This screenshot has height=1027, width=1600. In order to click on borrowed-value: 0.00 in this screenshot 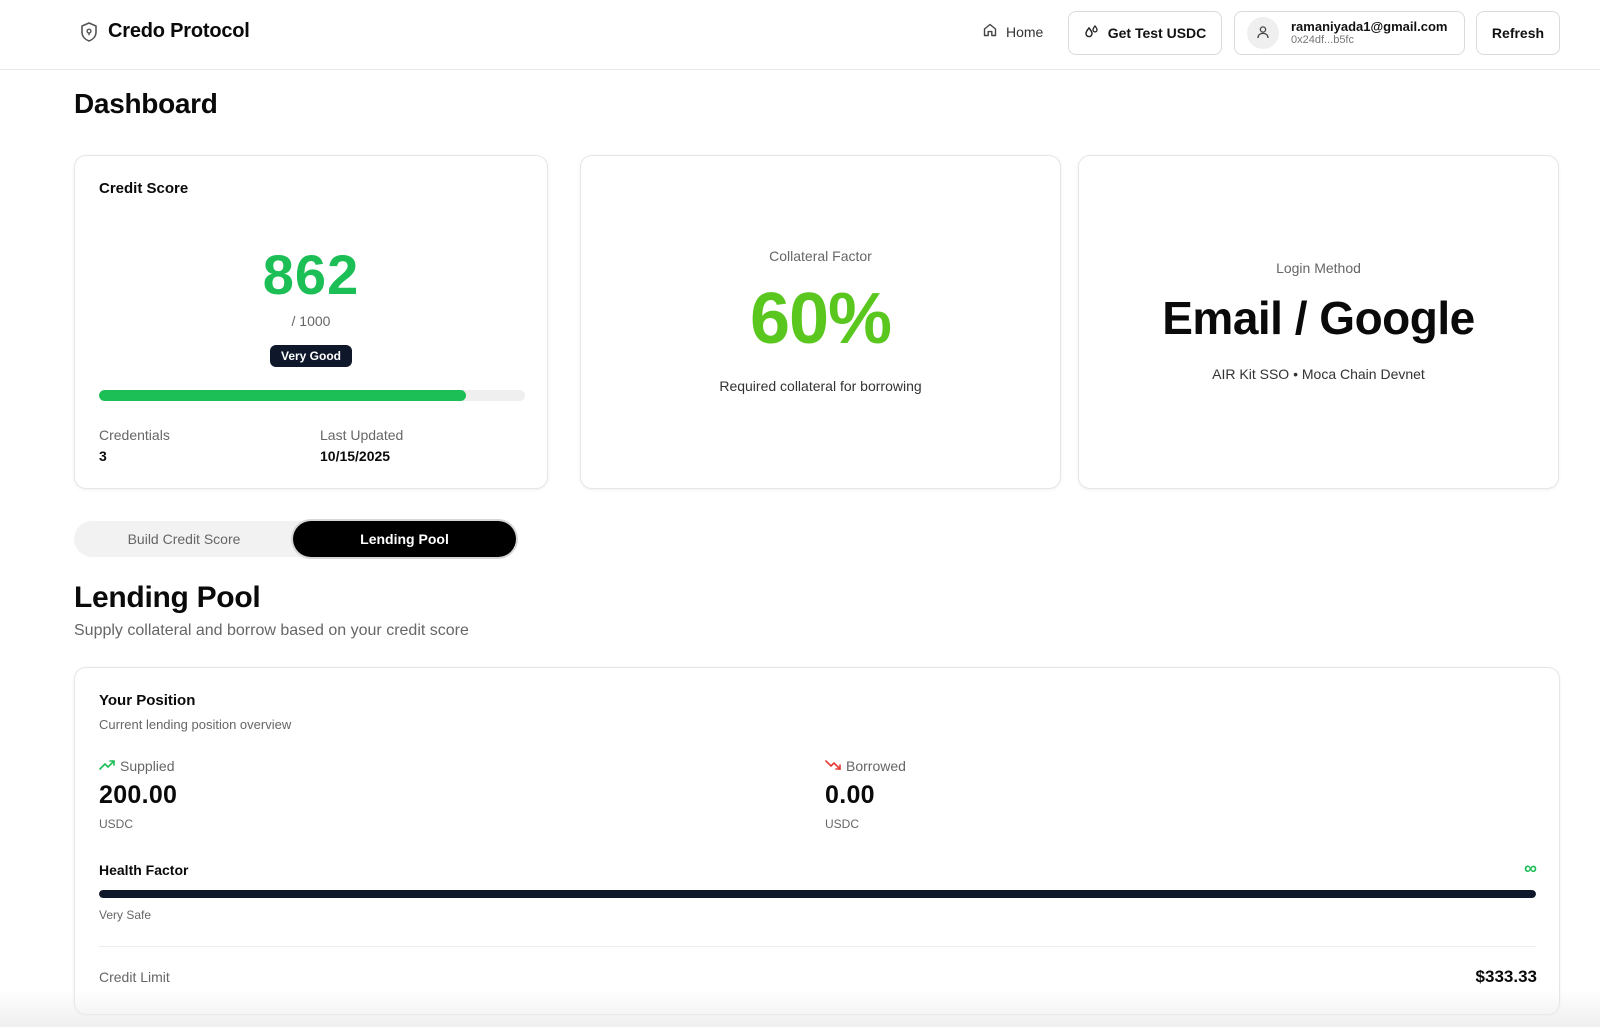, I will do `click(850, 795)`.